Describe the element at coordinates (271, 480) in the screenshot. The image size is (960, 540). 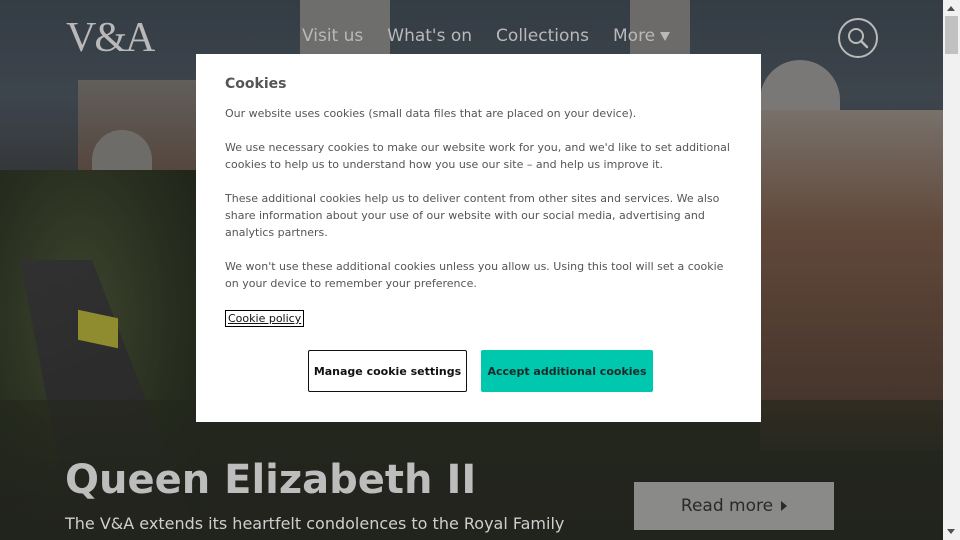
I see `hero-title: Queen Elizabeth II` at that location.